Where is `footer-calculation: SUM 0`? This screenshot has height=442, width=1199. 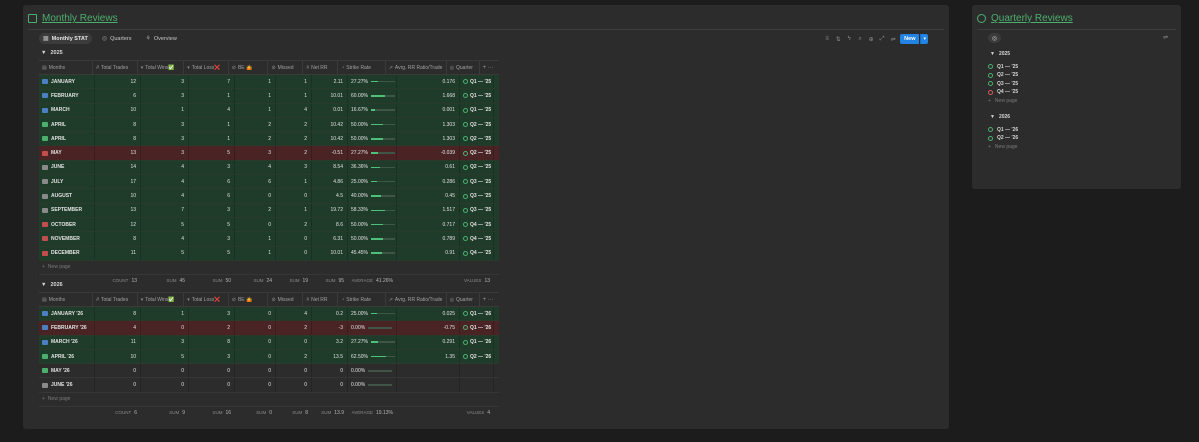 footer-calculation: SUM 0 is located at coordinates (255, 413).